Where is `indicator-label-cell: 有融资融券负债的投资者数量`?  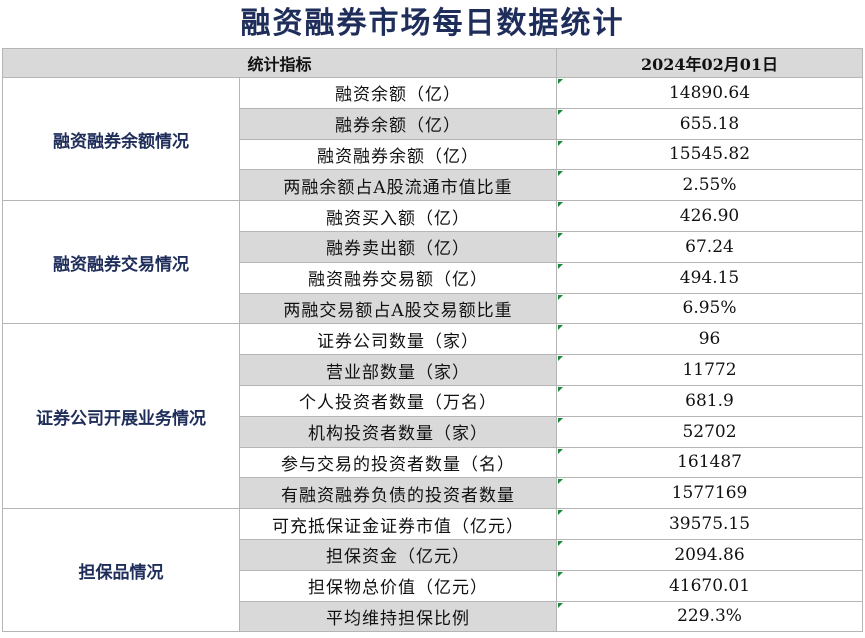
indicator-label-cell: 有融资融券负债的投资者数量 is located at coordinates (398, 493).